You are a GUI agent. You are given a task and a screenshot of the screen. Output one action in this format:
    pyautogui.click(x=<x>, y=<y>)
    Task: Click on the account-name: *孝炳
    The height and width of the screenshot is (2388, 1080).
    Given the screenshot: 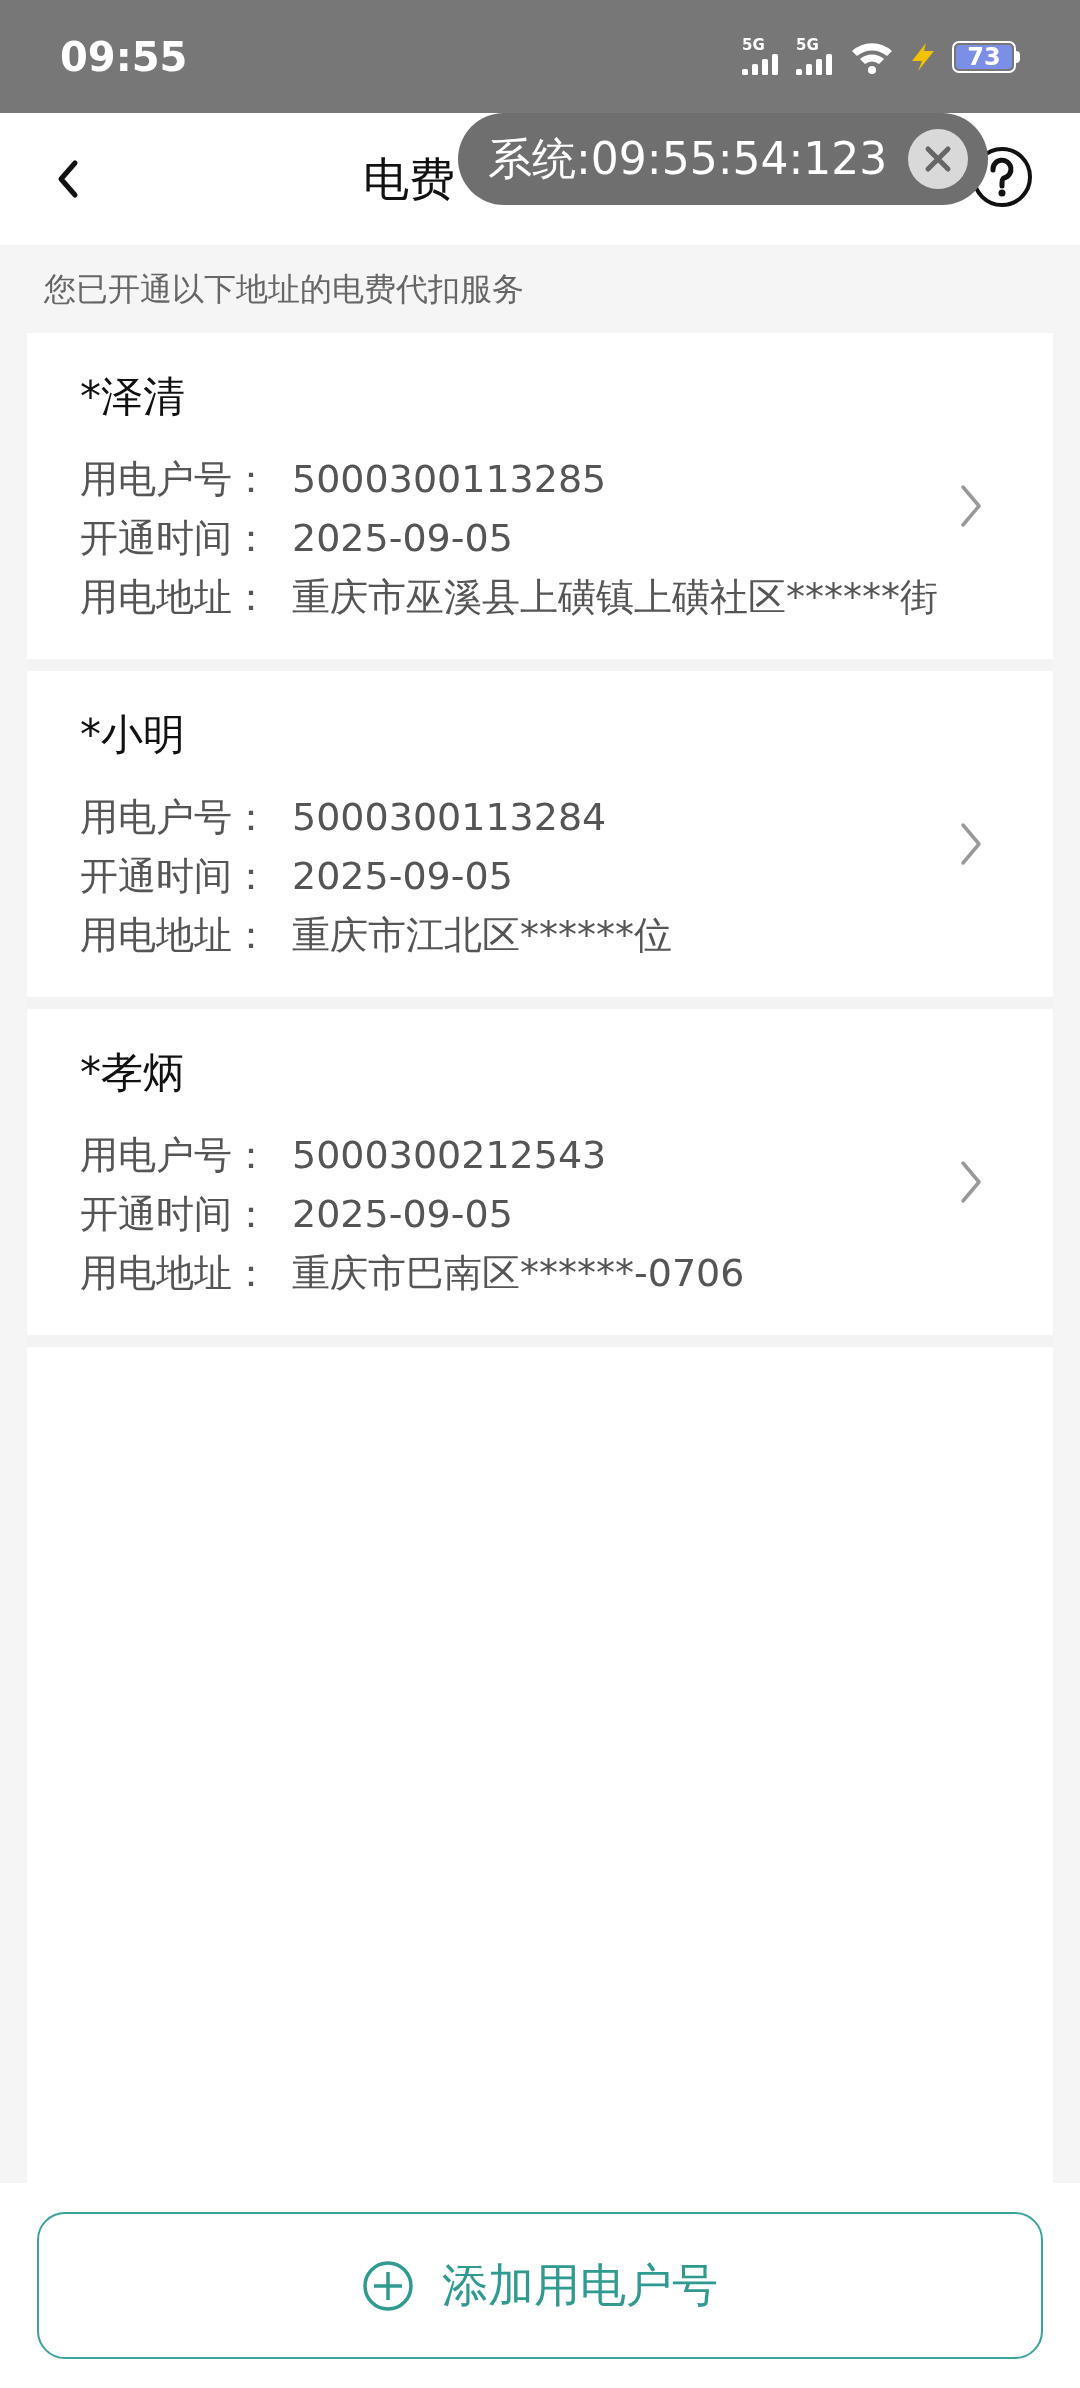 What is the action you would take?
    pyautogui.click(x=133, y=1073)
    